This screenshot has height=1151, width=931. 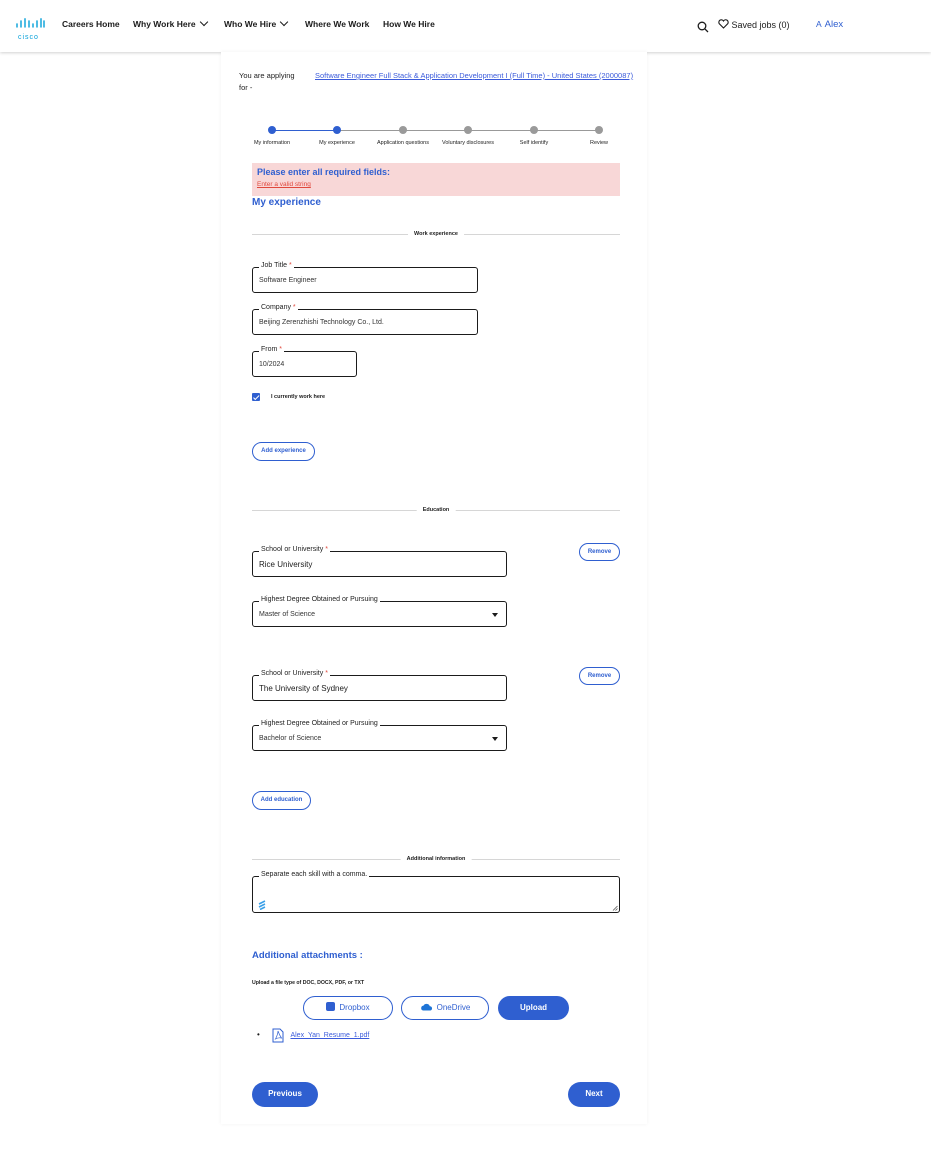 I want to click on step-label: My experience, so click(x=337, y=143).